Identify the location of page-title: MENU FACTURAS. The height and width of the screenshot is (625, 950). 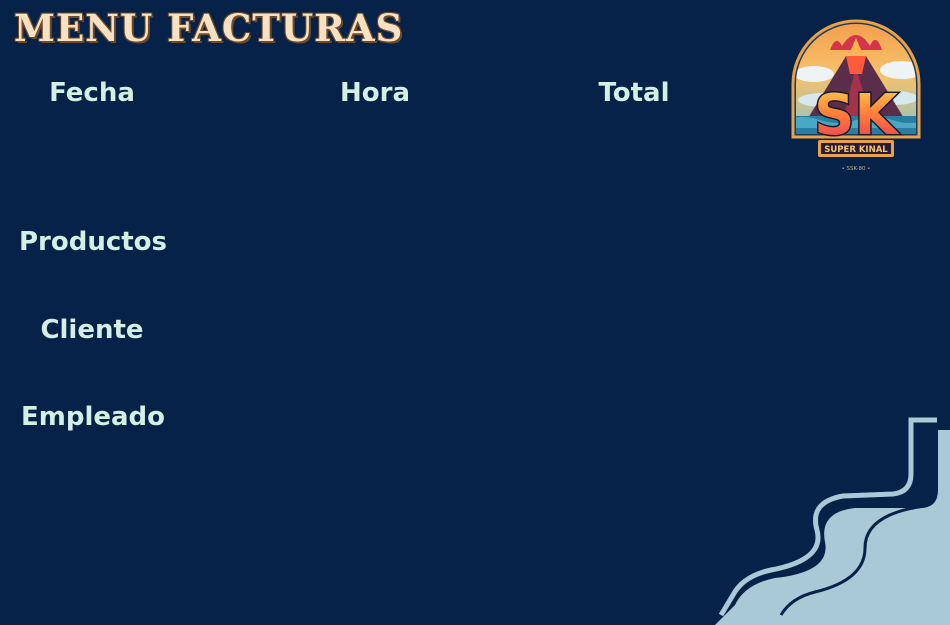
(209, 28).